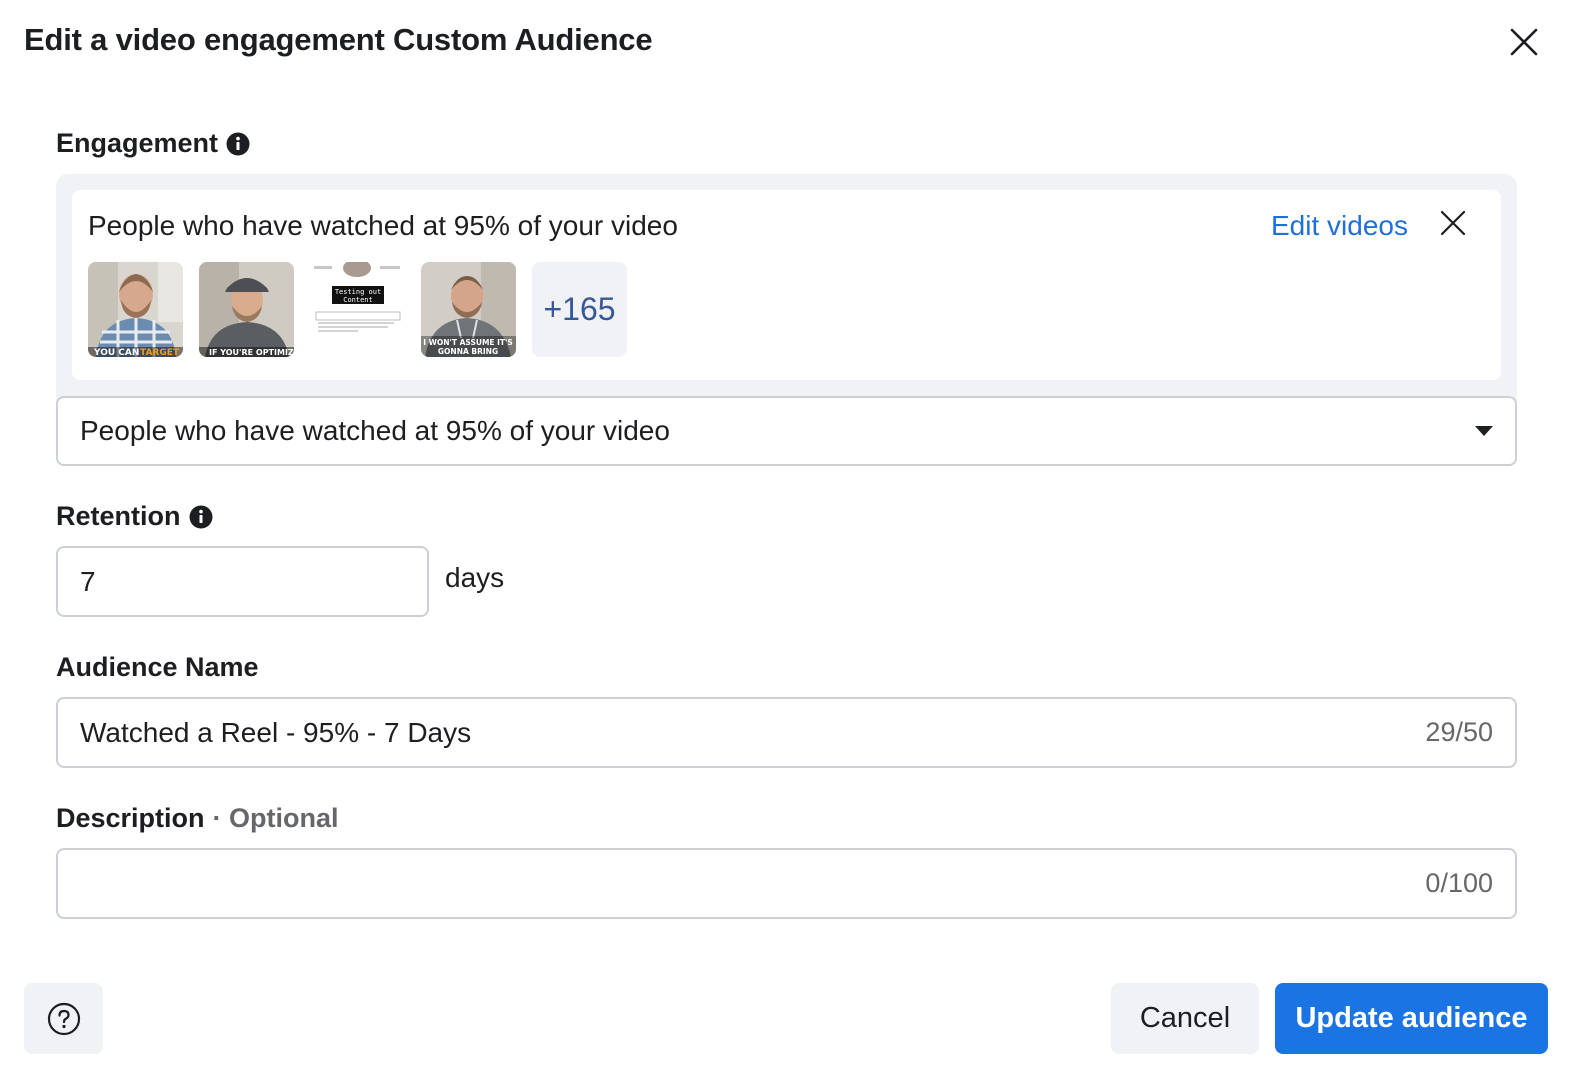 This screenshot has width=1580, height=1072. I want to click on engagement-label: Engagement, so click(153, 143).